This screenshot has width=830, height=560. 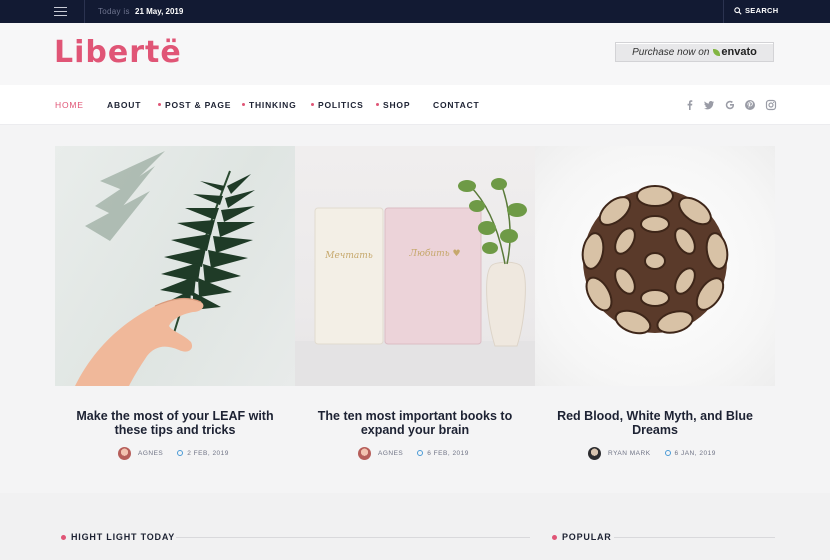 What do you see at coordinates (413, 453) in the screenshot?
I see `post-meta: AGNES 6 FEB, 2019` at bounding box center [413, 453].